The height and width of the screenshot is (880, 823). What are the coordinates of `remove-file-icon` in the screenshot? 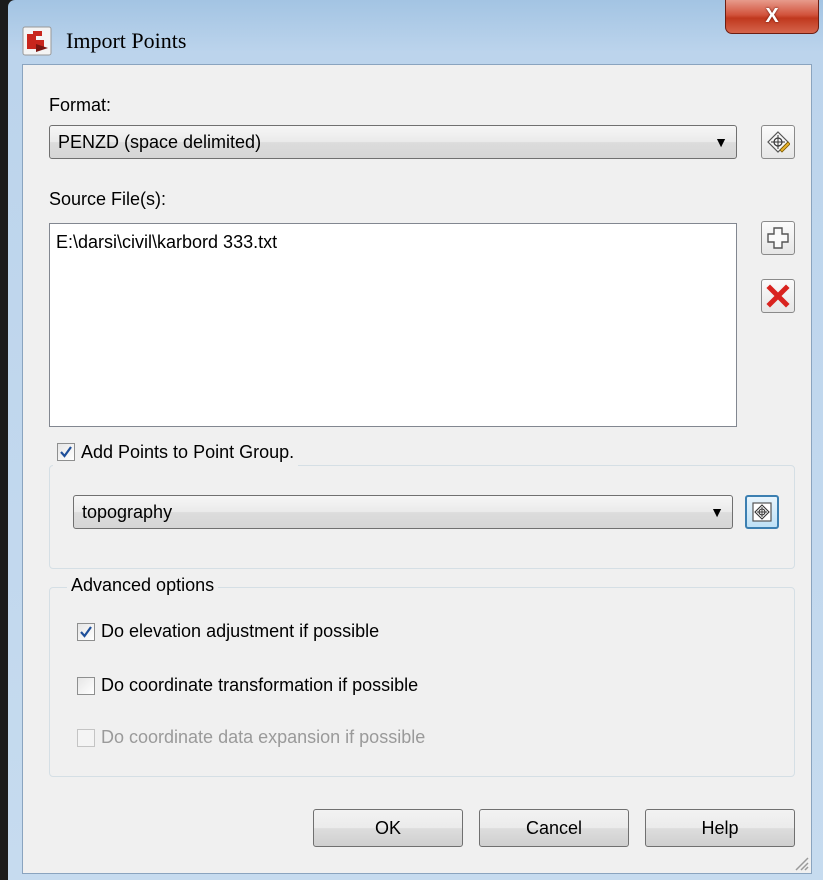 It's located at (778, 296).